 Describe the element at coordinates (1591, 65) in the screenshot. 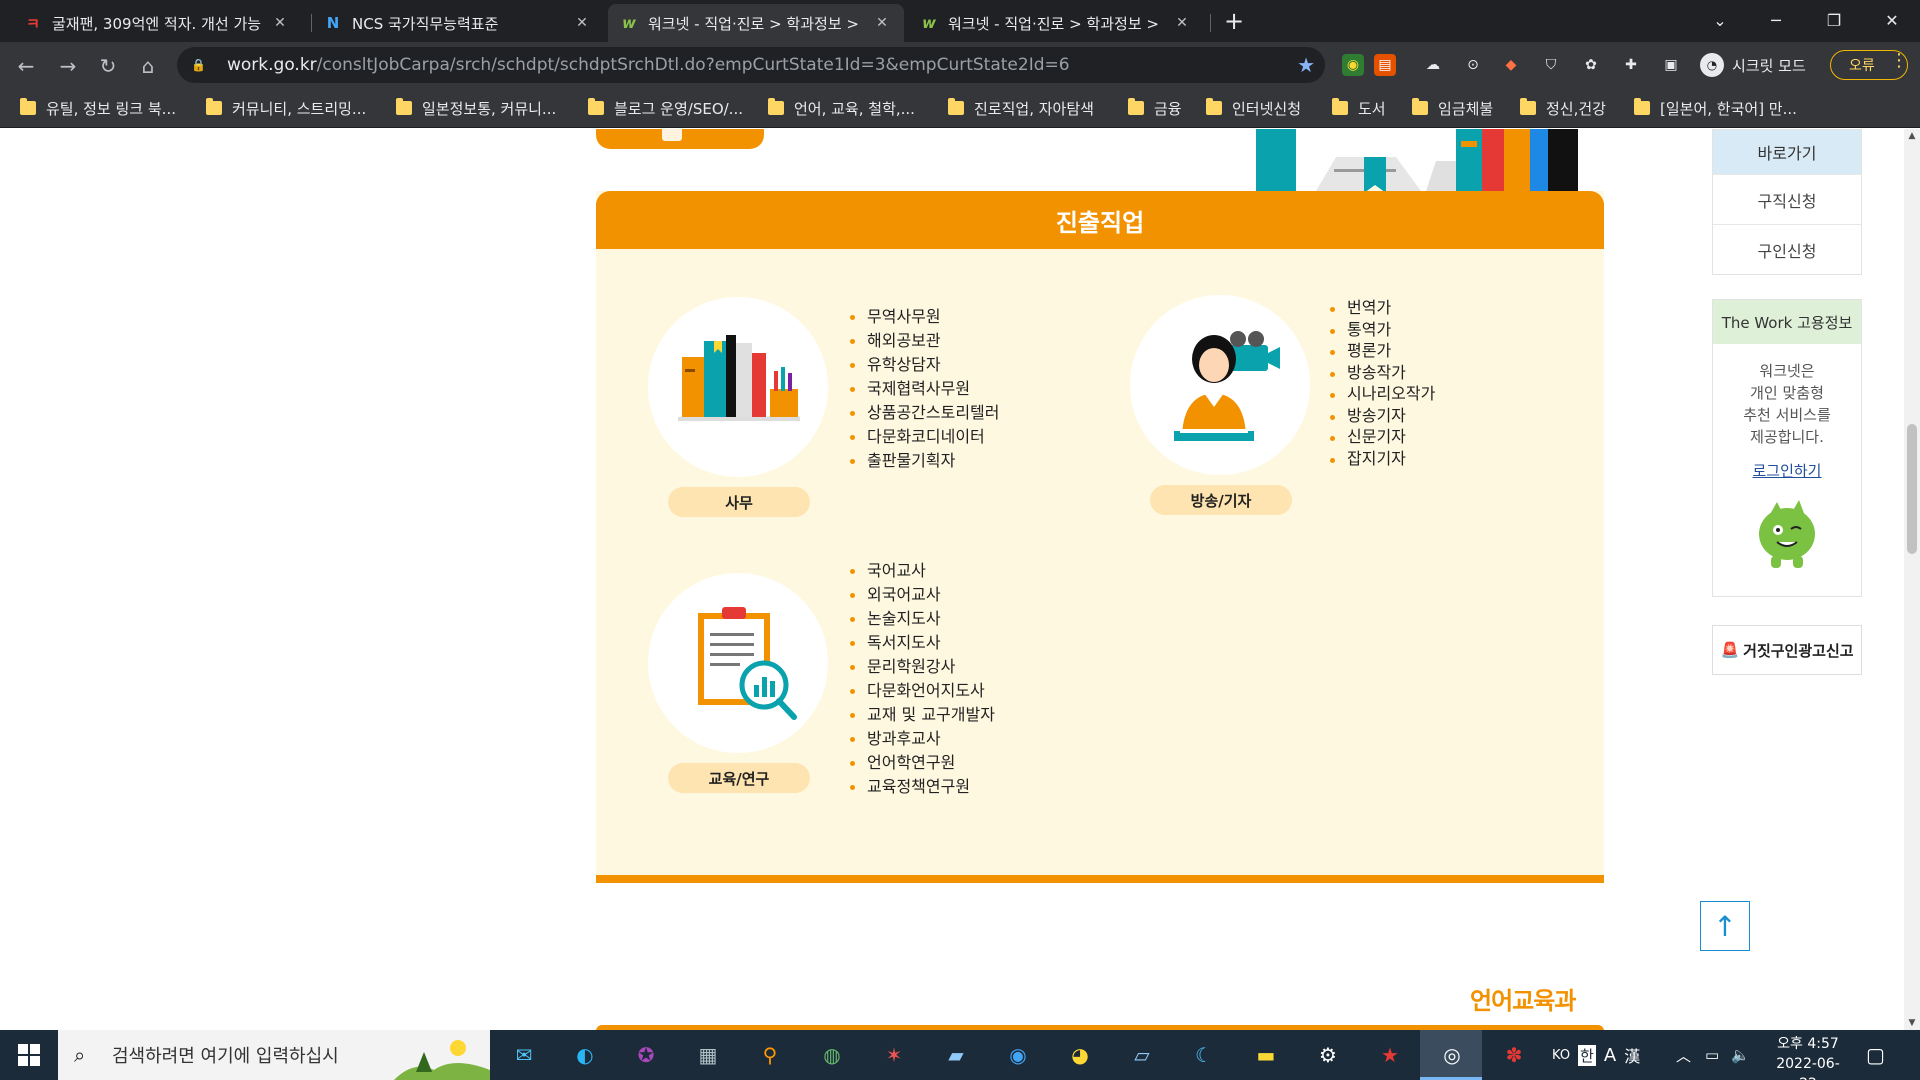

I see `extension-icon: ✿` at that location.